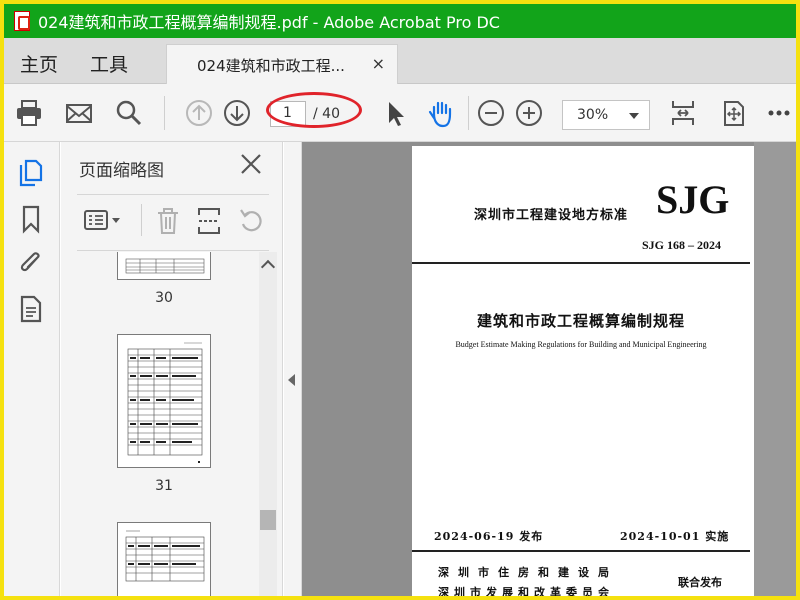 The width and height of the screenshot is (800, 600). Describe the element at coordinates (210, 221) in the screenshot. I see `extract-page-icon` at that location.